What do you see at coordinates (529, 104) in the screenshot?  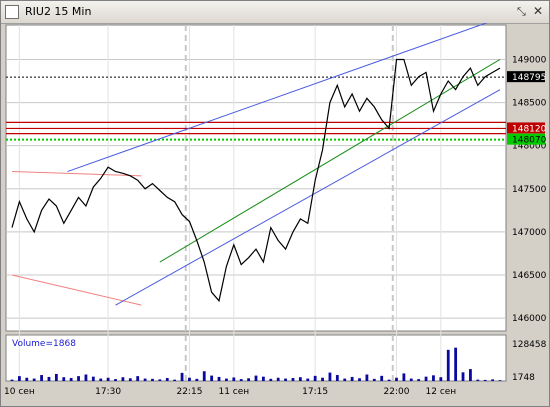 I see `price-tick-label: 148500` at bounding box center [529, 104].